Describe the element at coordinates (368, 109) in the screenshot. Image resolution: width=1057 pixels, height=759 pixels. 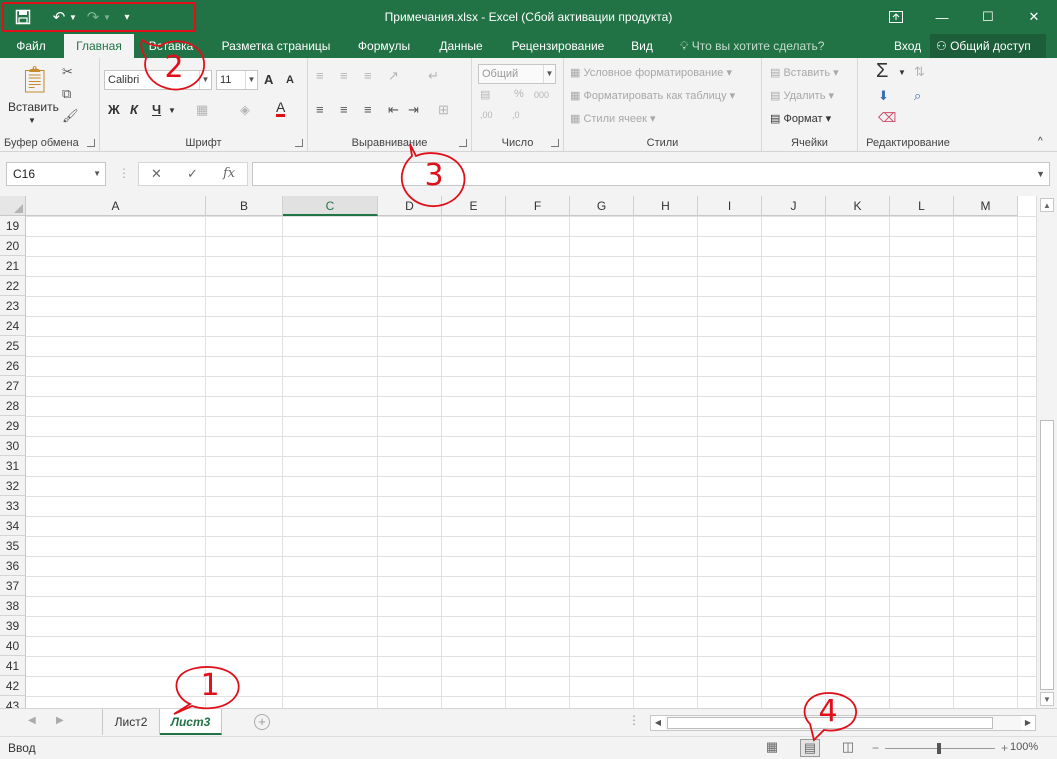
I see `align-right-icon: ≡` at that location.